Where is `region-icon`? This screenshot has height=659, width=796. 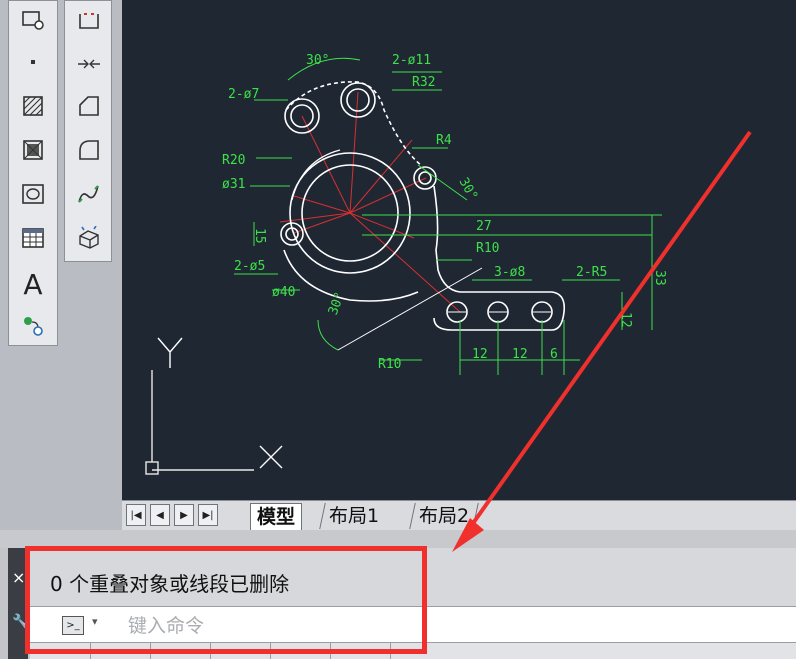 region-icon is located at coordinates (33, 194).